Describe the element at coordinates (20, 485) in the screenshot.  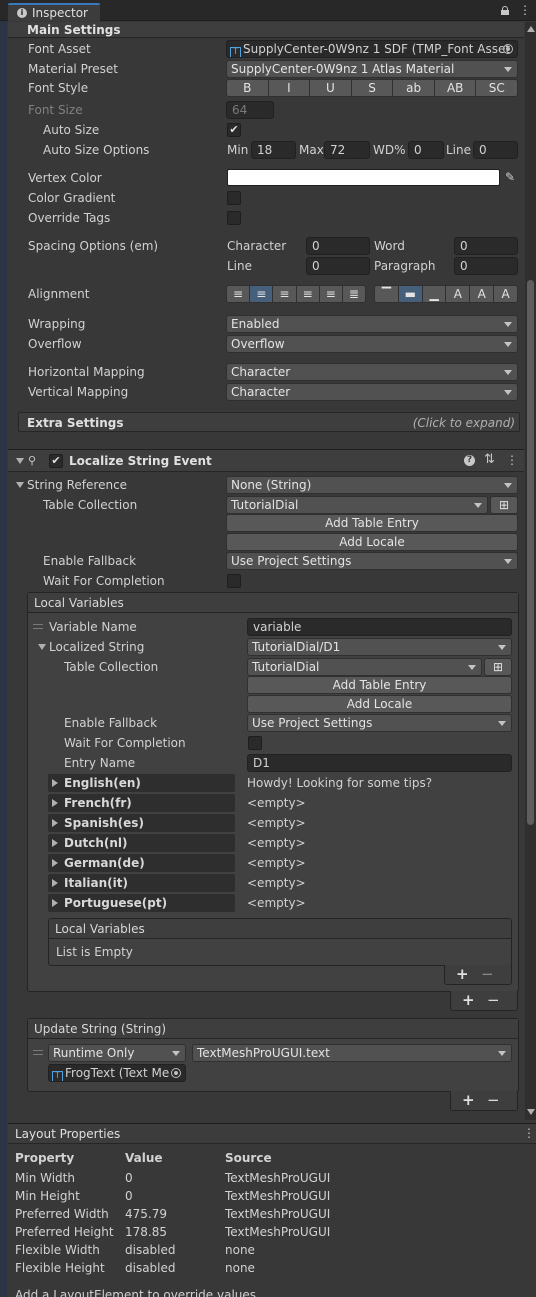
I see `string-reference-foldout-icon` at that location.